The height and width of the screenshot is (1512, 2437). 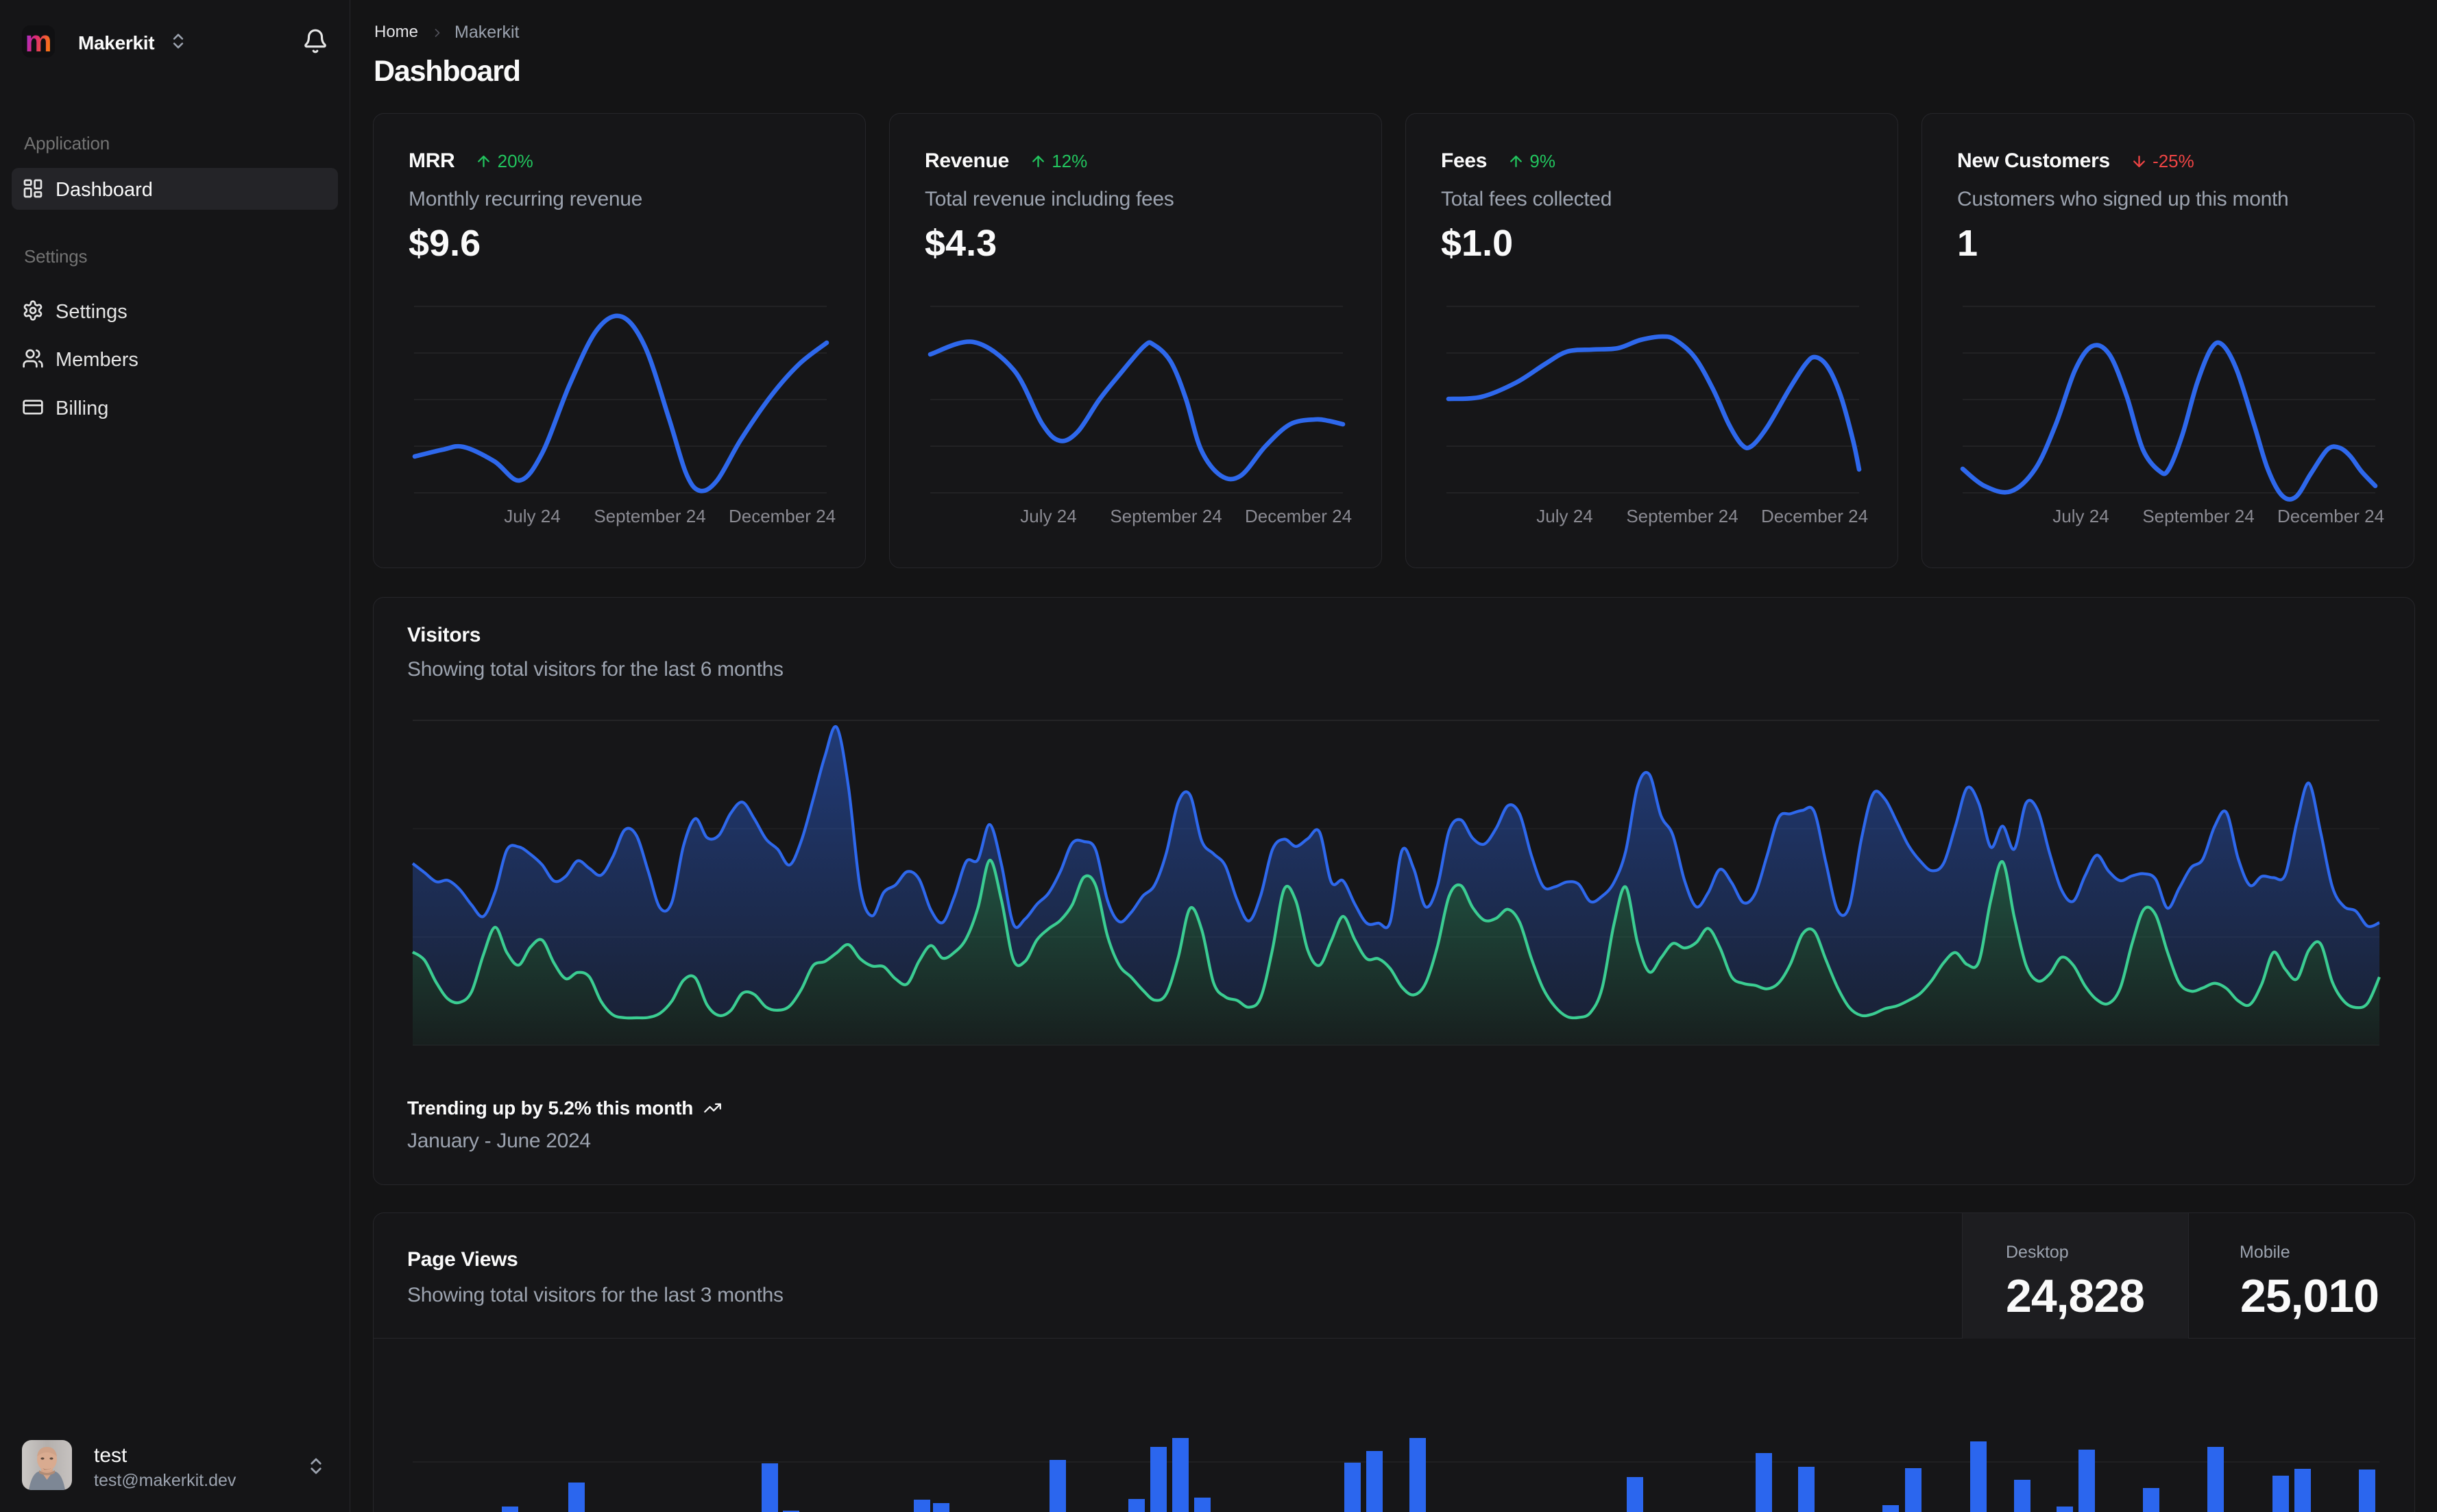 I want to click on svg-text: m, so click(x=38, y=41).